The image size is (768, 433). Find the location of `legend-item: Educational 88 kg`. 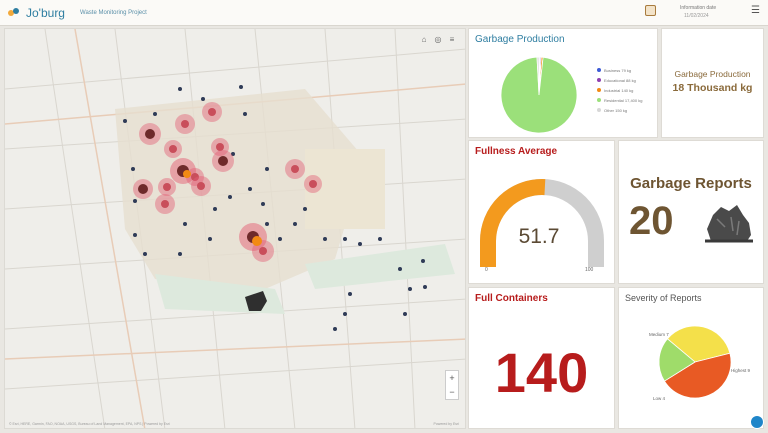

legend-item: Educational 88 kg is located at coordinates (619, 80).